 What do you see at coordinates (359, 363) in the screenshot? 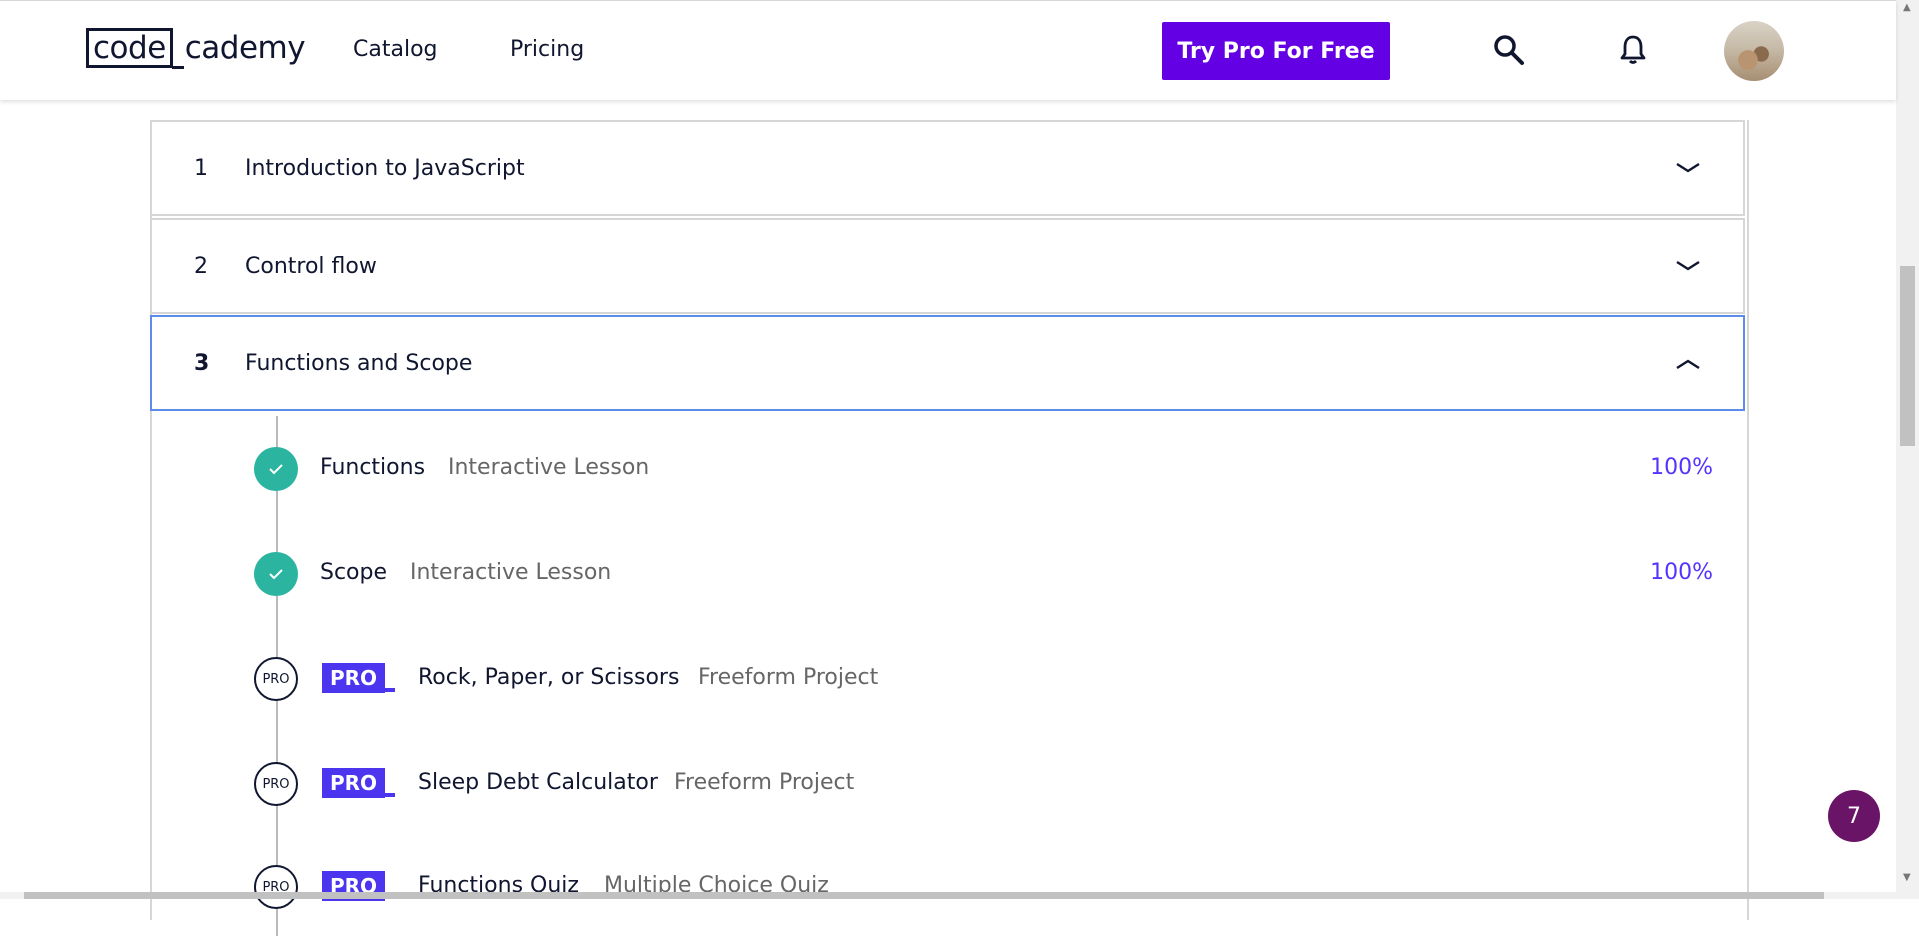
I see `module-title: Functions and Scope` at bounding box center [359, 363].